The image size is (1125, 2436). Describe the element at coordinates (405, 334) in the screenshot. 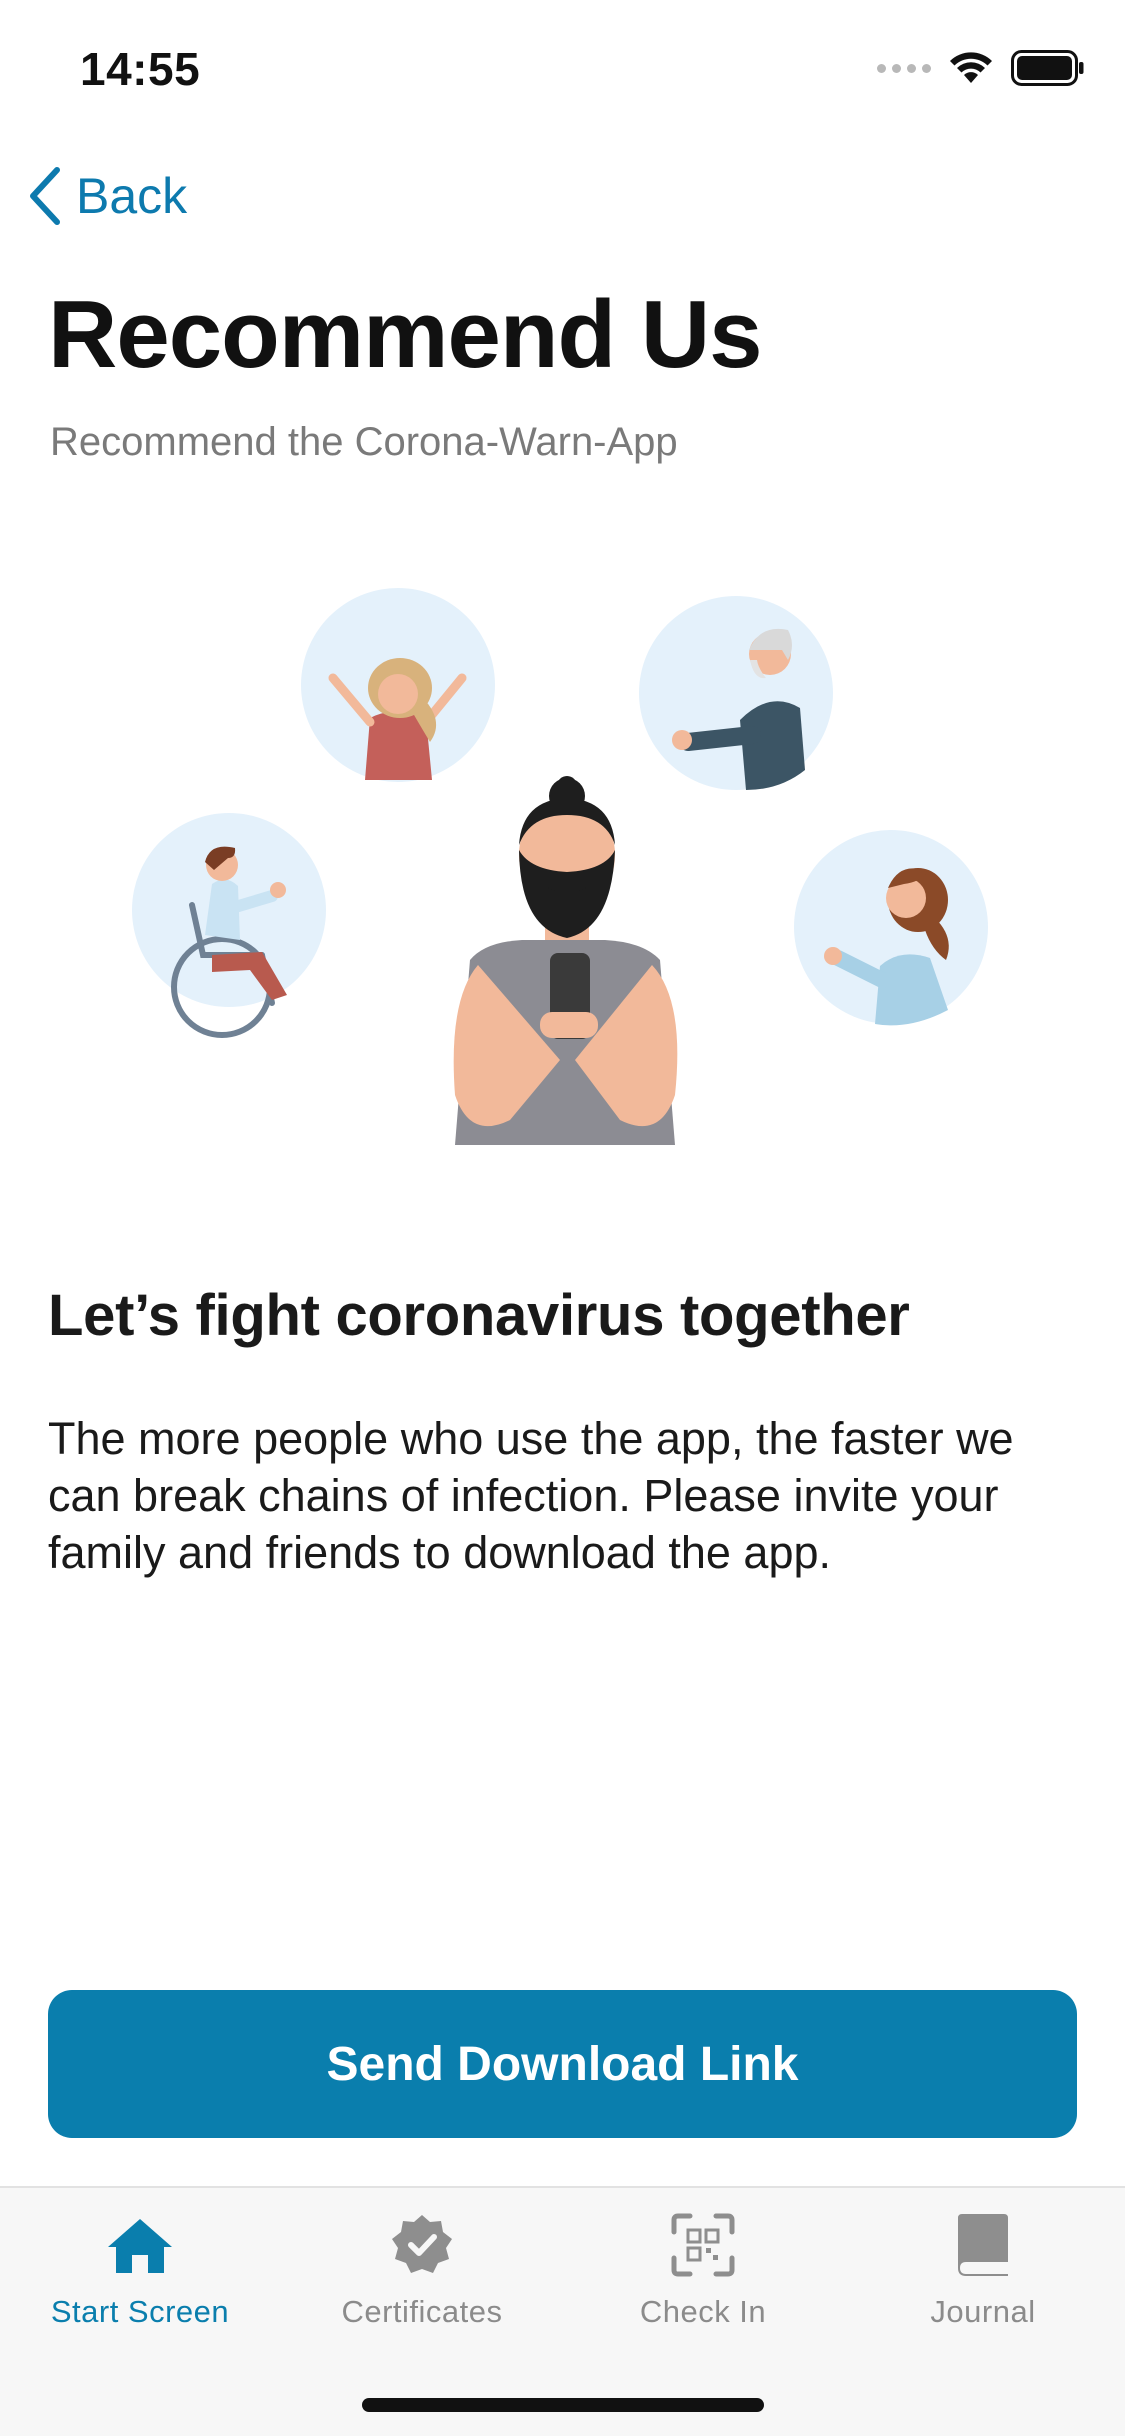

I see `page-title: Recommend Us` at that location.